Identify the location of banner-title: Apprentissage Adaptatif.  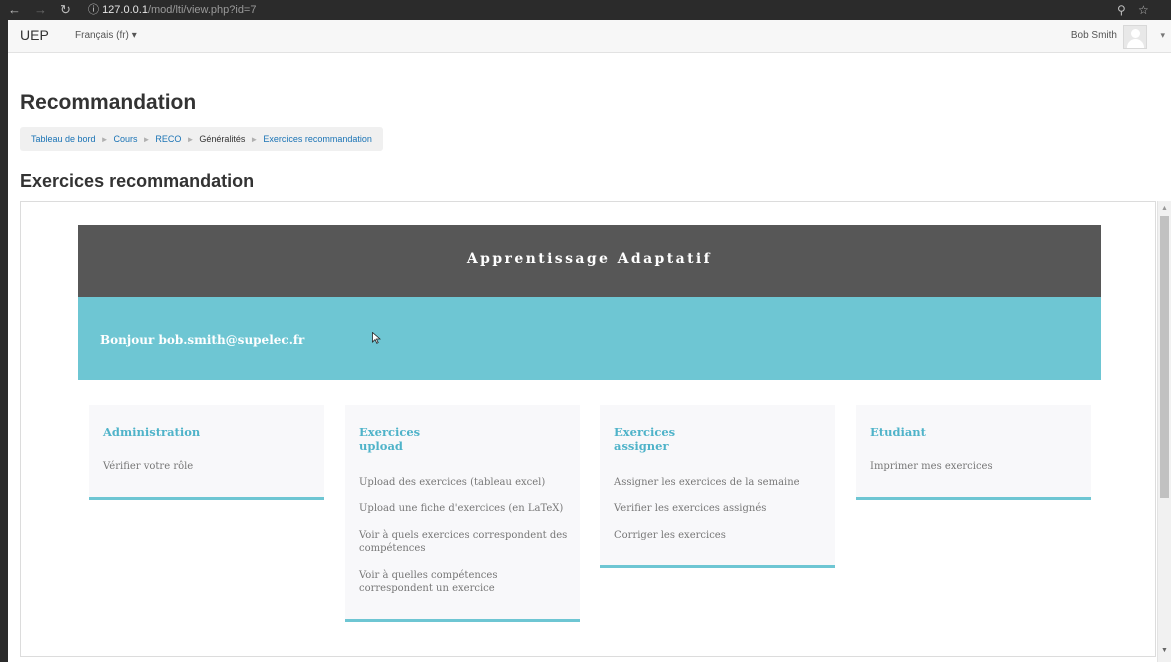
(589, 259).